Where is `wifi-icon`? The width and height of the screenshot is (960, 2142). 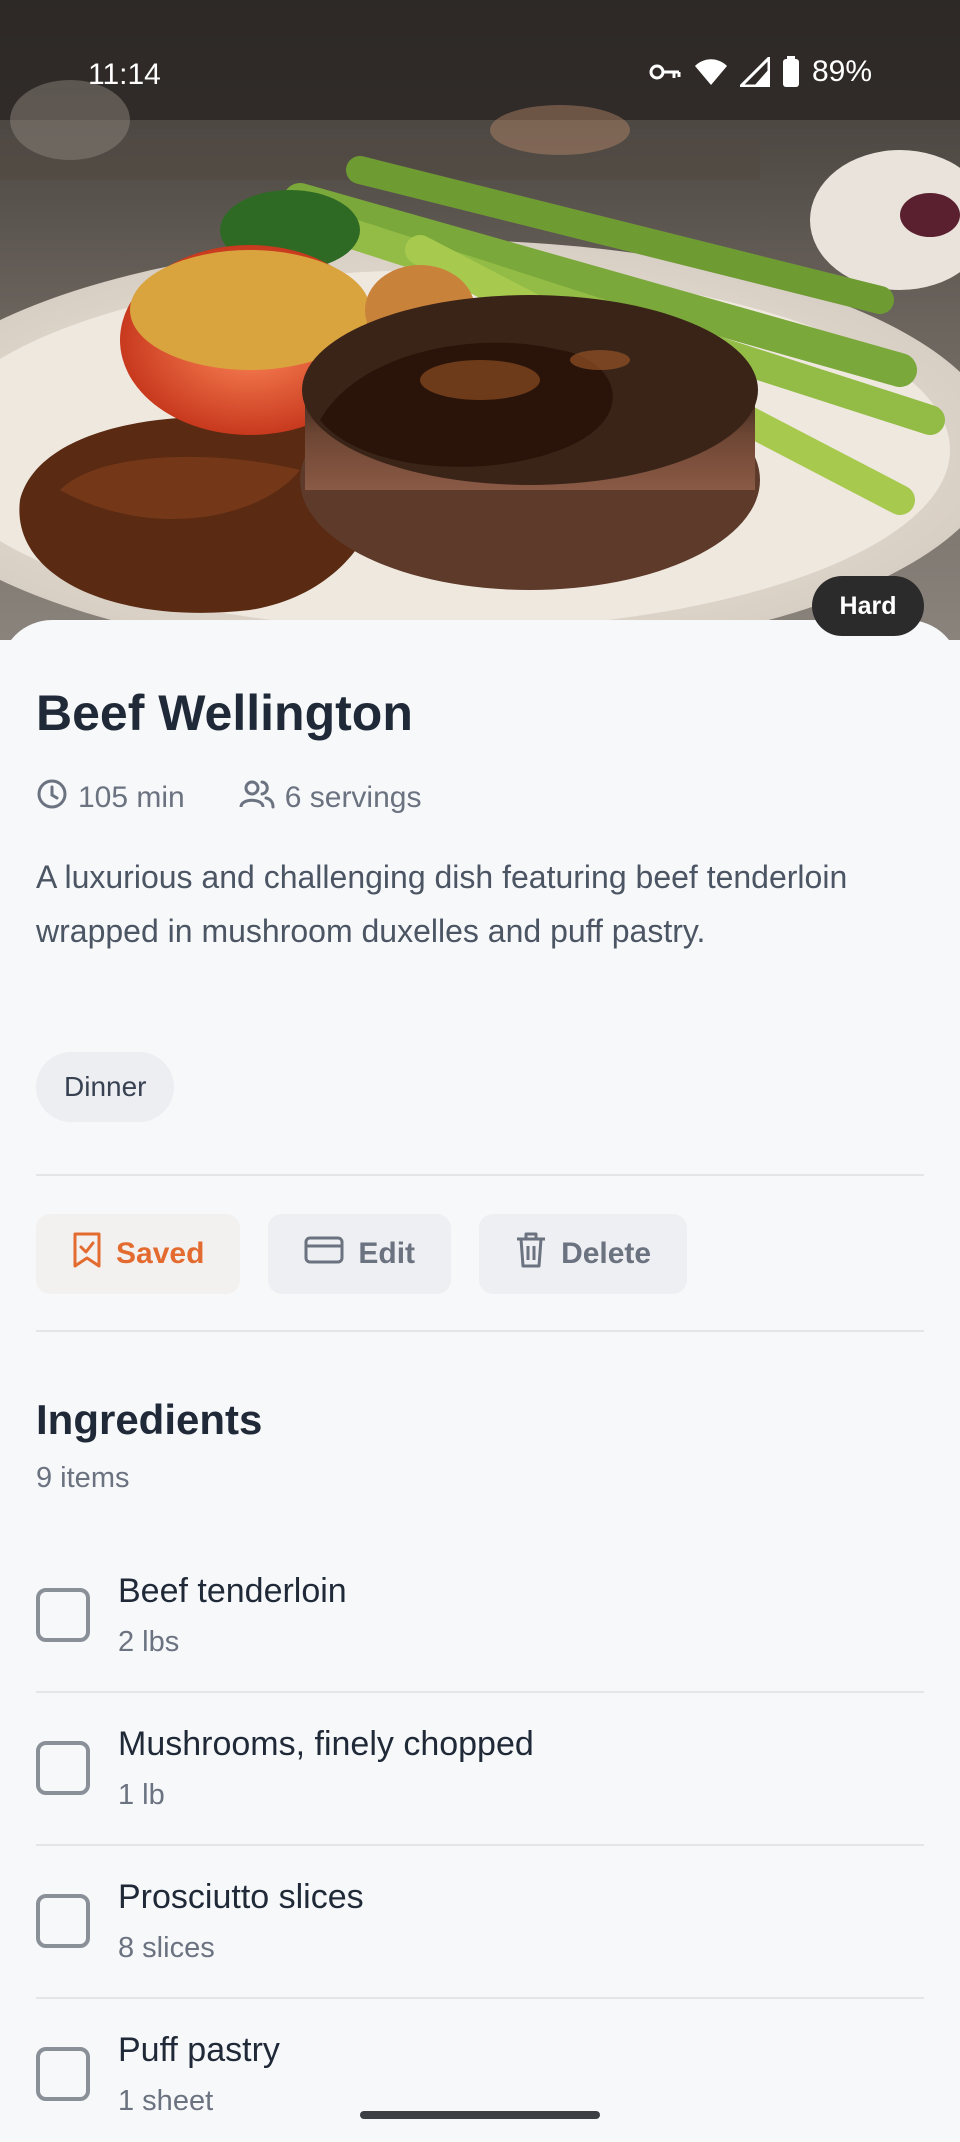
wifi-icon is located at coordinates (711, 72).